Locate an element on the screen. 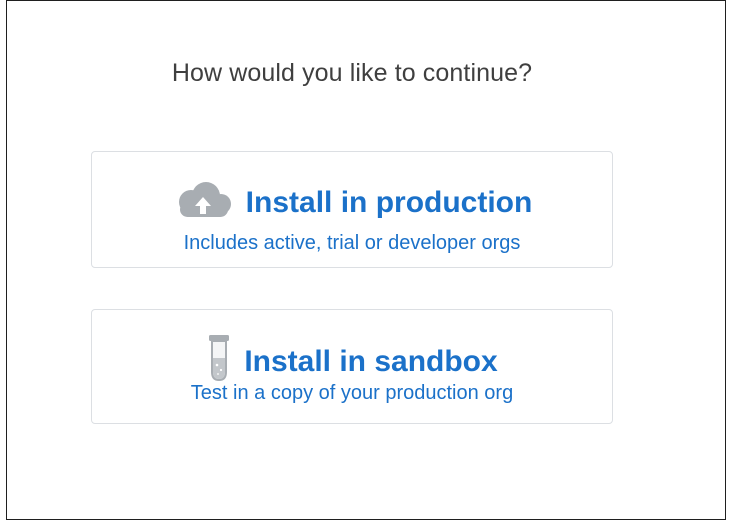 The height and width of the screenshot is (520, 731). page-title: How would you like to continue? is located at coordinates (352, 73).